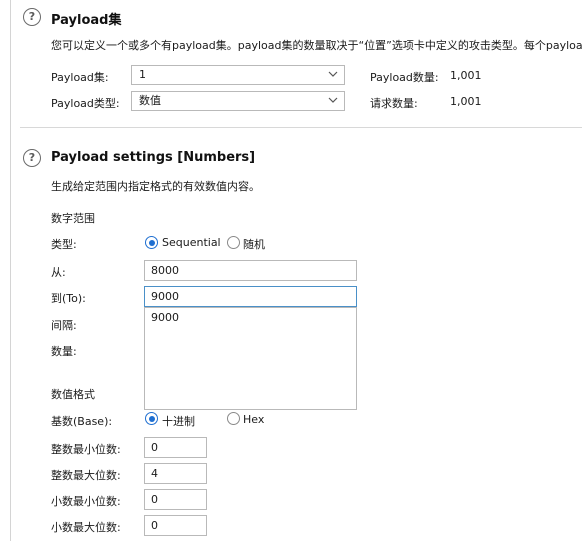 The height and width of the screenshot is (541, 582). What do you see at coordinates (73, 218) in the screenshot?
I see `number-range-heading: 数字范围` at bounding box center [73, 218].